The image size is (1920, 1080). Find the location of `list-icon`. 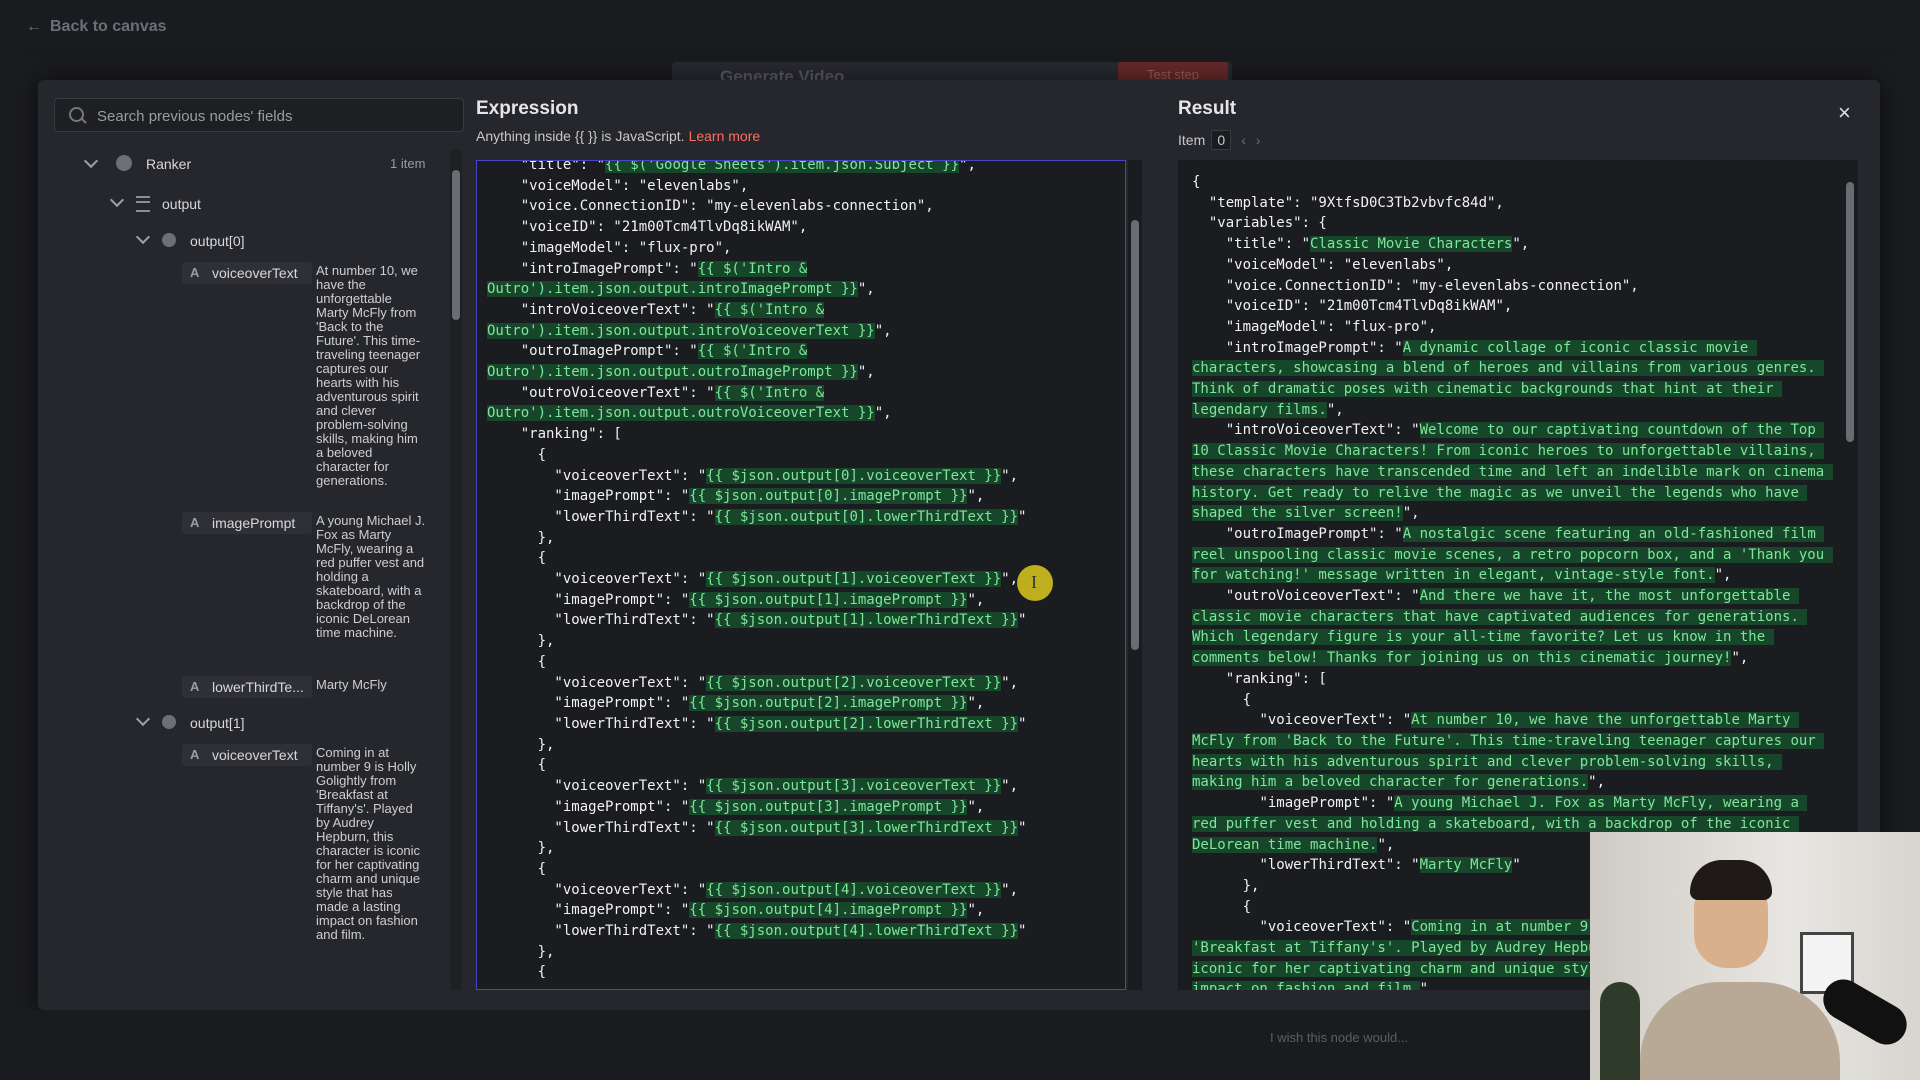

list-icon is located at coordinates (143, 204).